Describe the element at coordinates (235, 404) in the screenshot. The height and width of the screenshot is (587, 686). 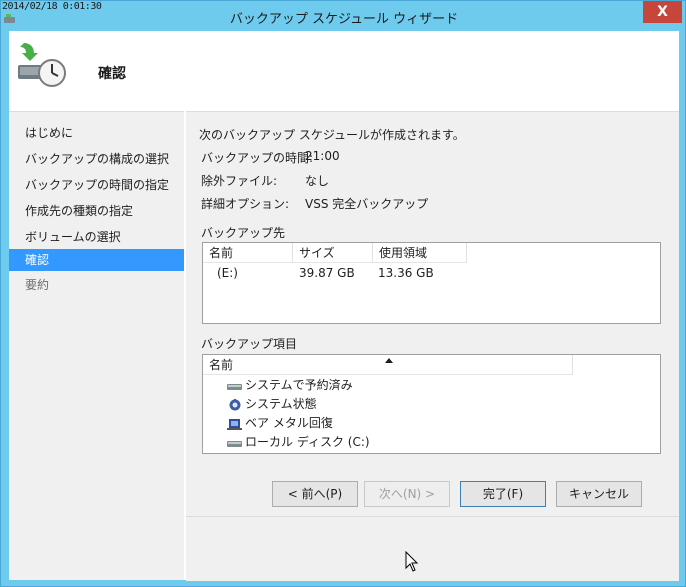
I see `system-state-icon` at that location.